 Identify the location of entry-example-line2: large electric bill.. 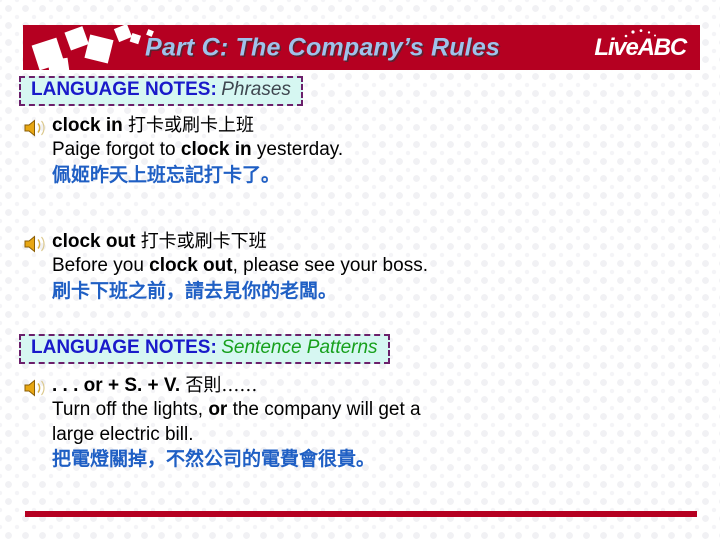
(123, 434).